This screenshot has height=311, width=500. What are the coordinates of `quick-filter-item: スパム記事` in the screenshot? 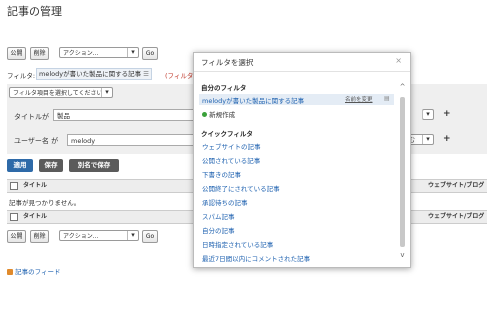 It's located at (218, 216).